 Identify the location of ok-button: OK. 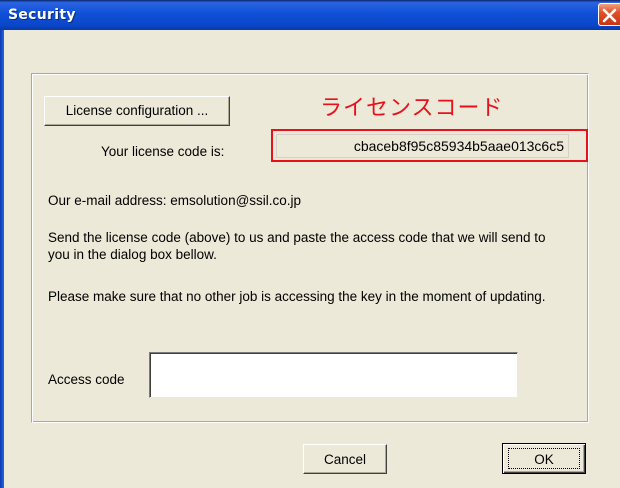
(544, 458).